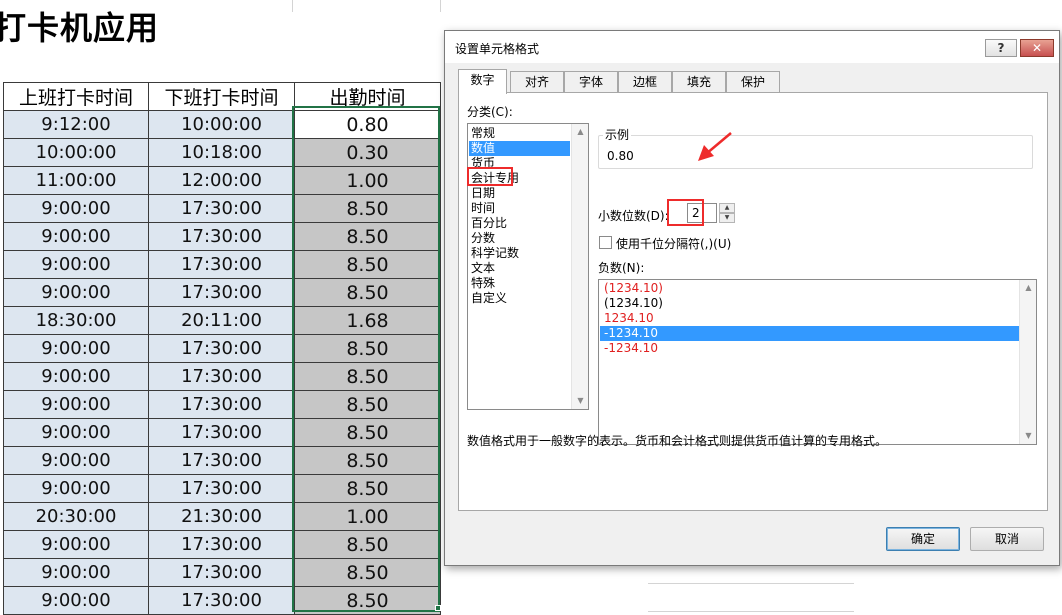  Describe the element at coordinates (1001, 48) in the screenshot. I see `help-button: ?` at that location.